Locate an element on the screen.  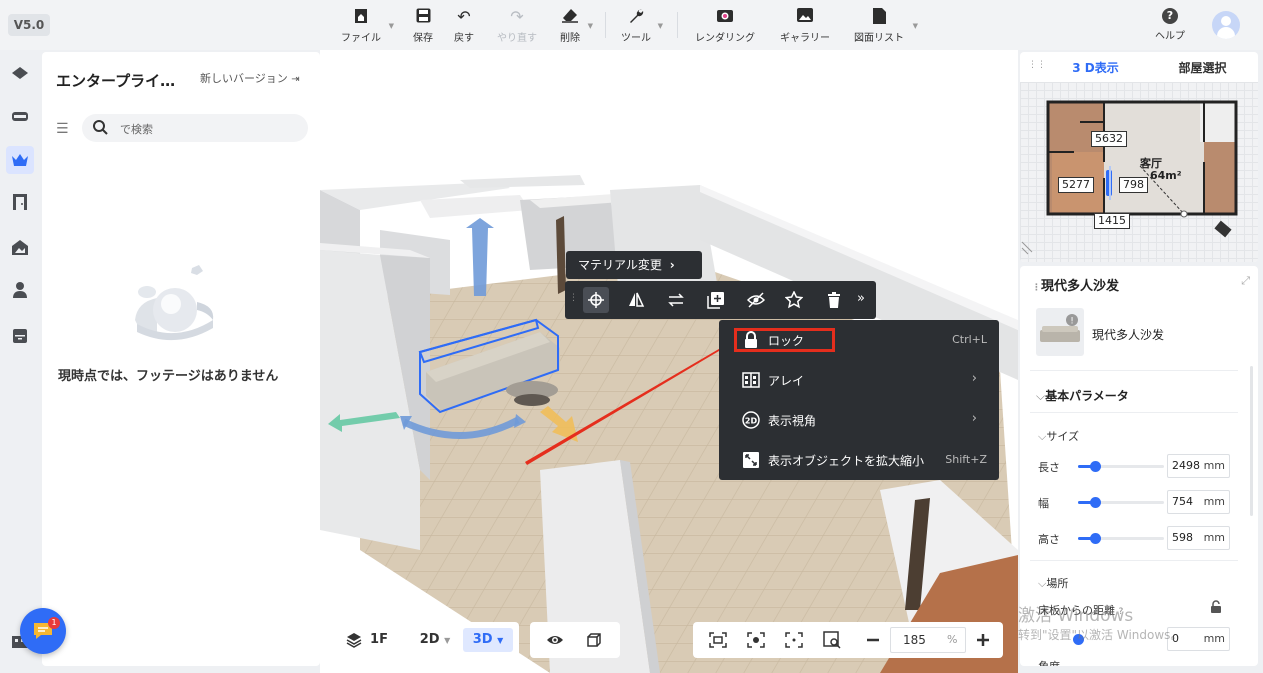
trash-icon is located at coordinates (834, 300).